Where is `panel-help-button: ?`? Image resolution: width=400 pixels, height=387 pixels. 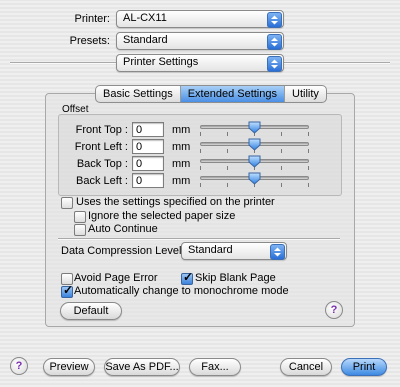 panel-help-button: ? is located at coordinates (334, 310).